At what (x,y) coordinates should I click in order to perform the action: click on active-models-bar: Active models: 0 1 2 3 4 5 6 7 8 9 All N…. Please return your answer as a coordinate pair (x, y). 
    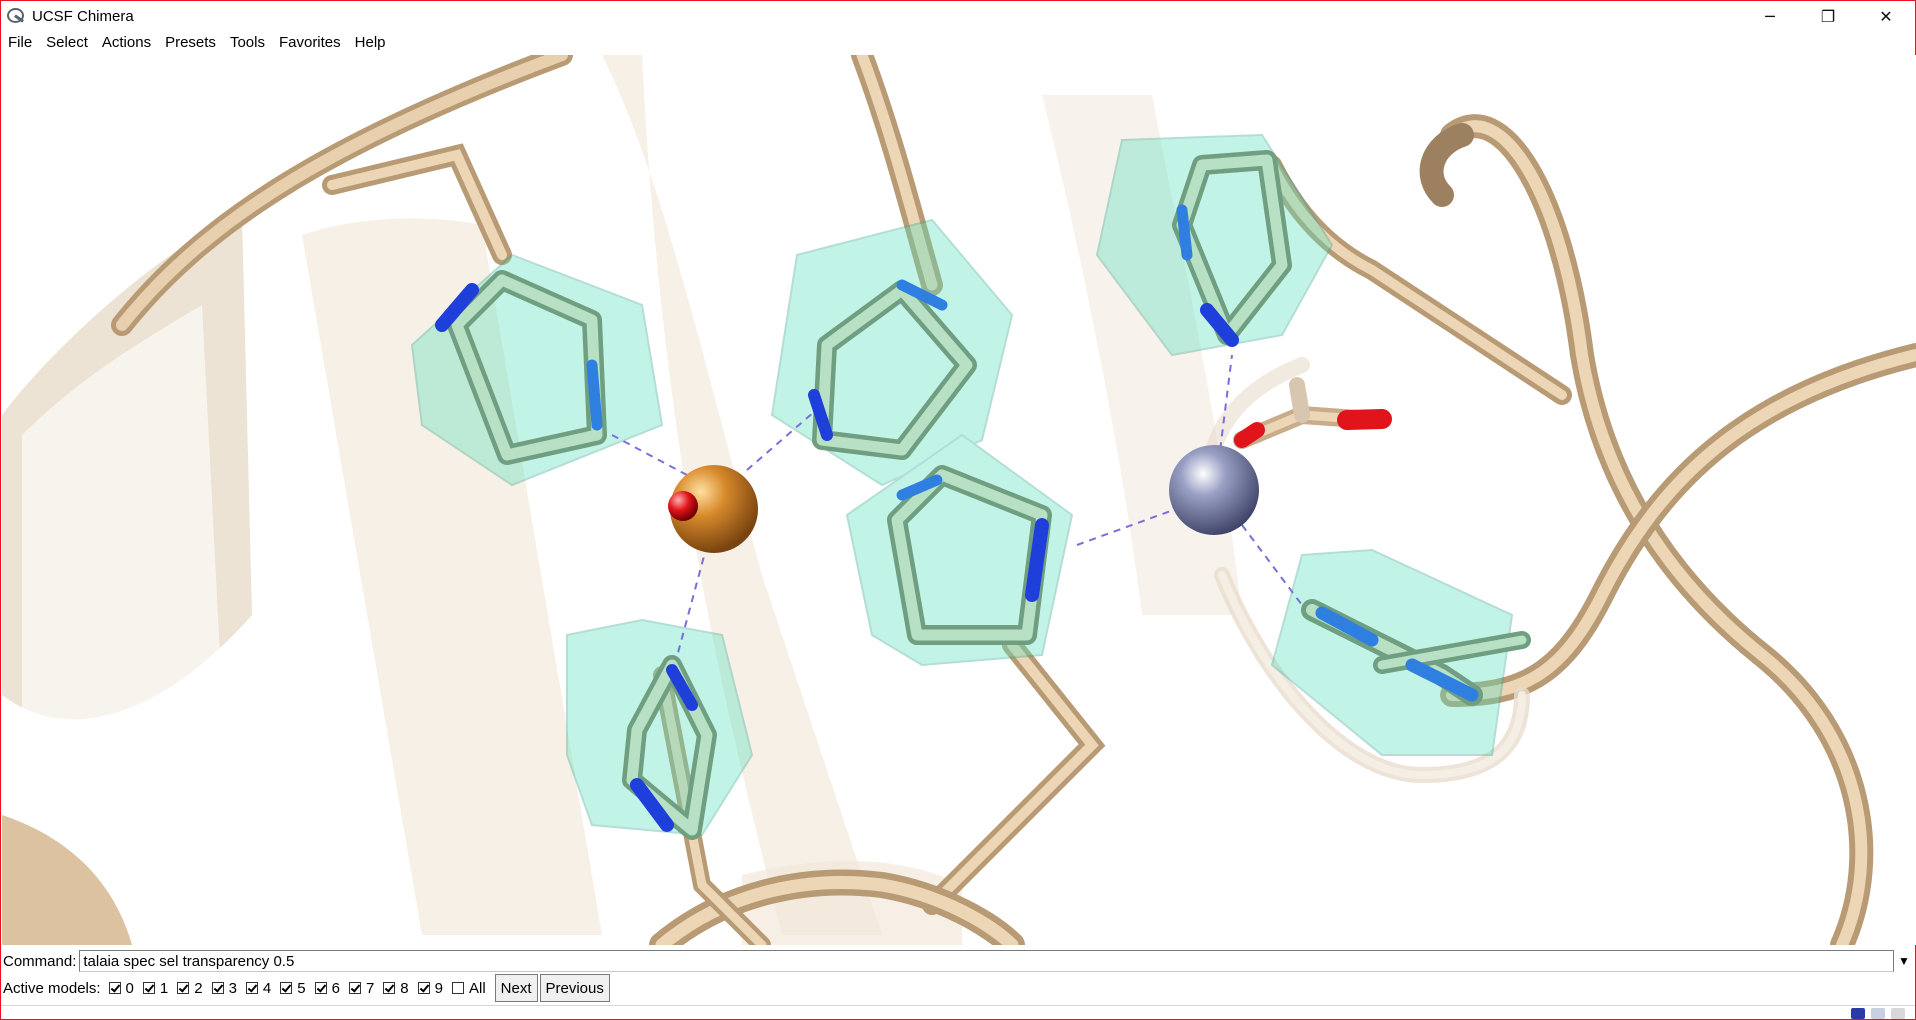
    Looking at the image, I should click on (958, 988).